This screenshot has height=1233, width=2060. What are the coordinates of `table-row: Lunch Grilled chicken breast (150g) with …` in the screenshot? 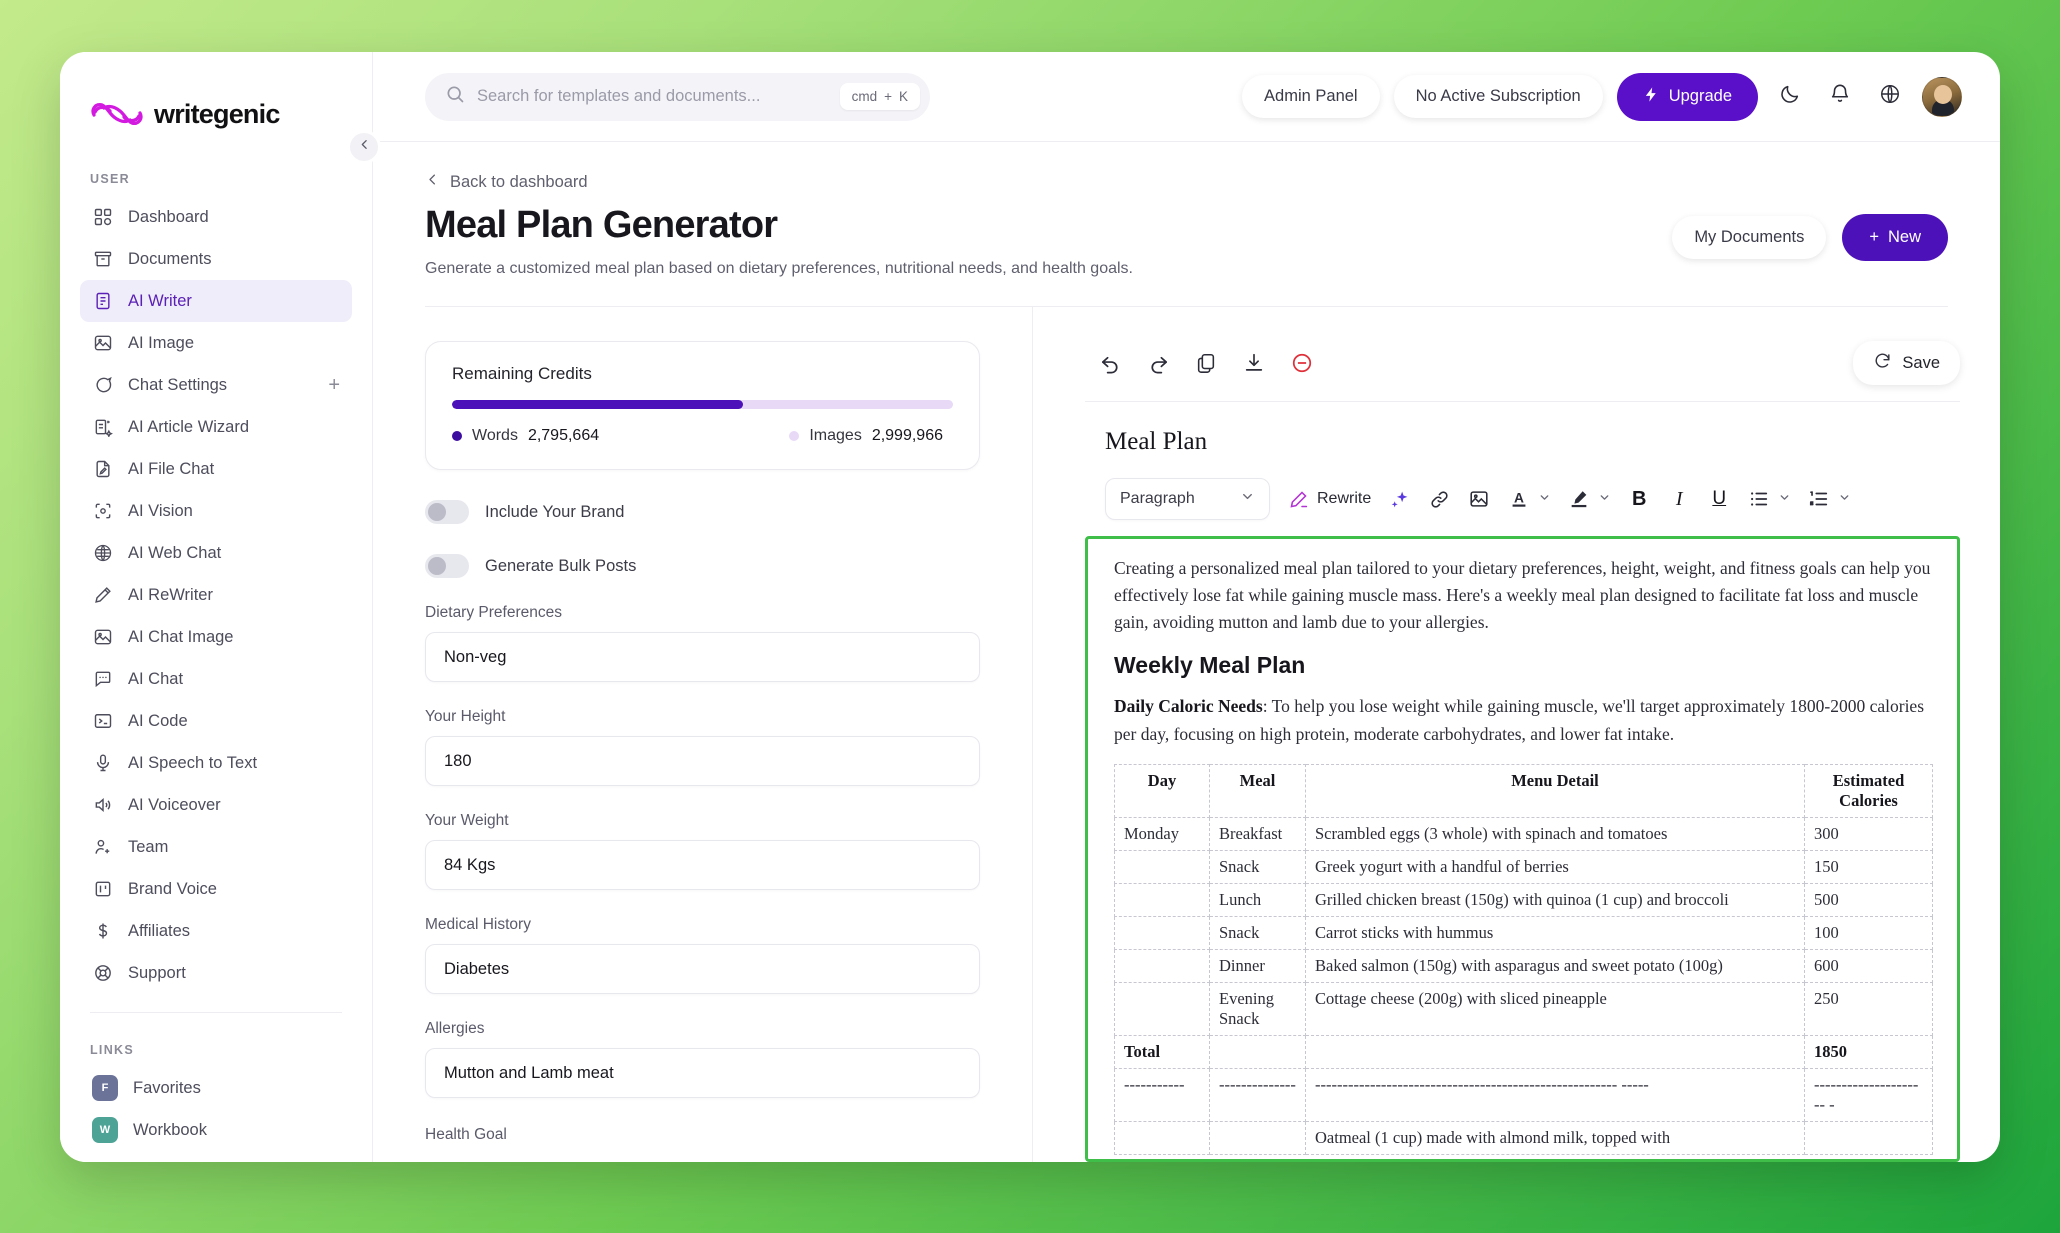 It's located at (1523, 899).